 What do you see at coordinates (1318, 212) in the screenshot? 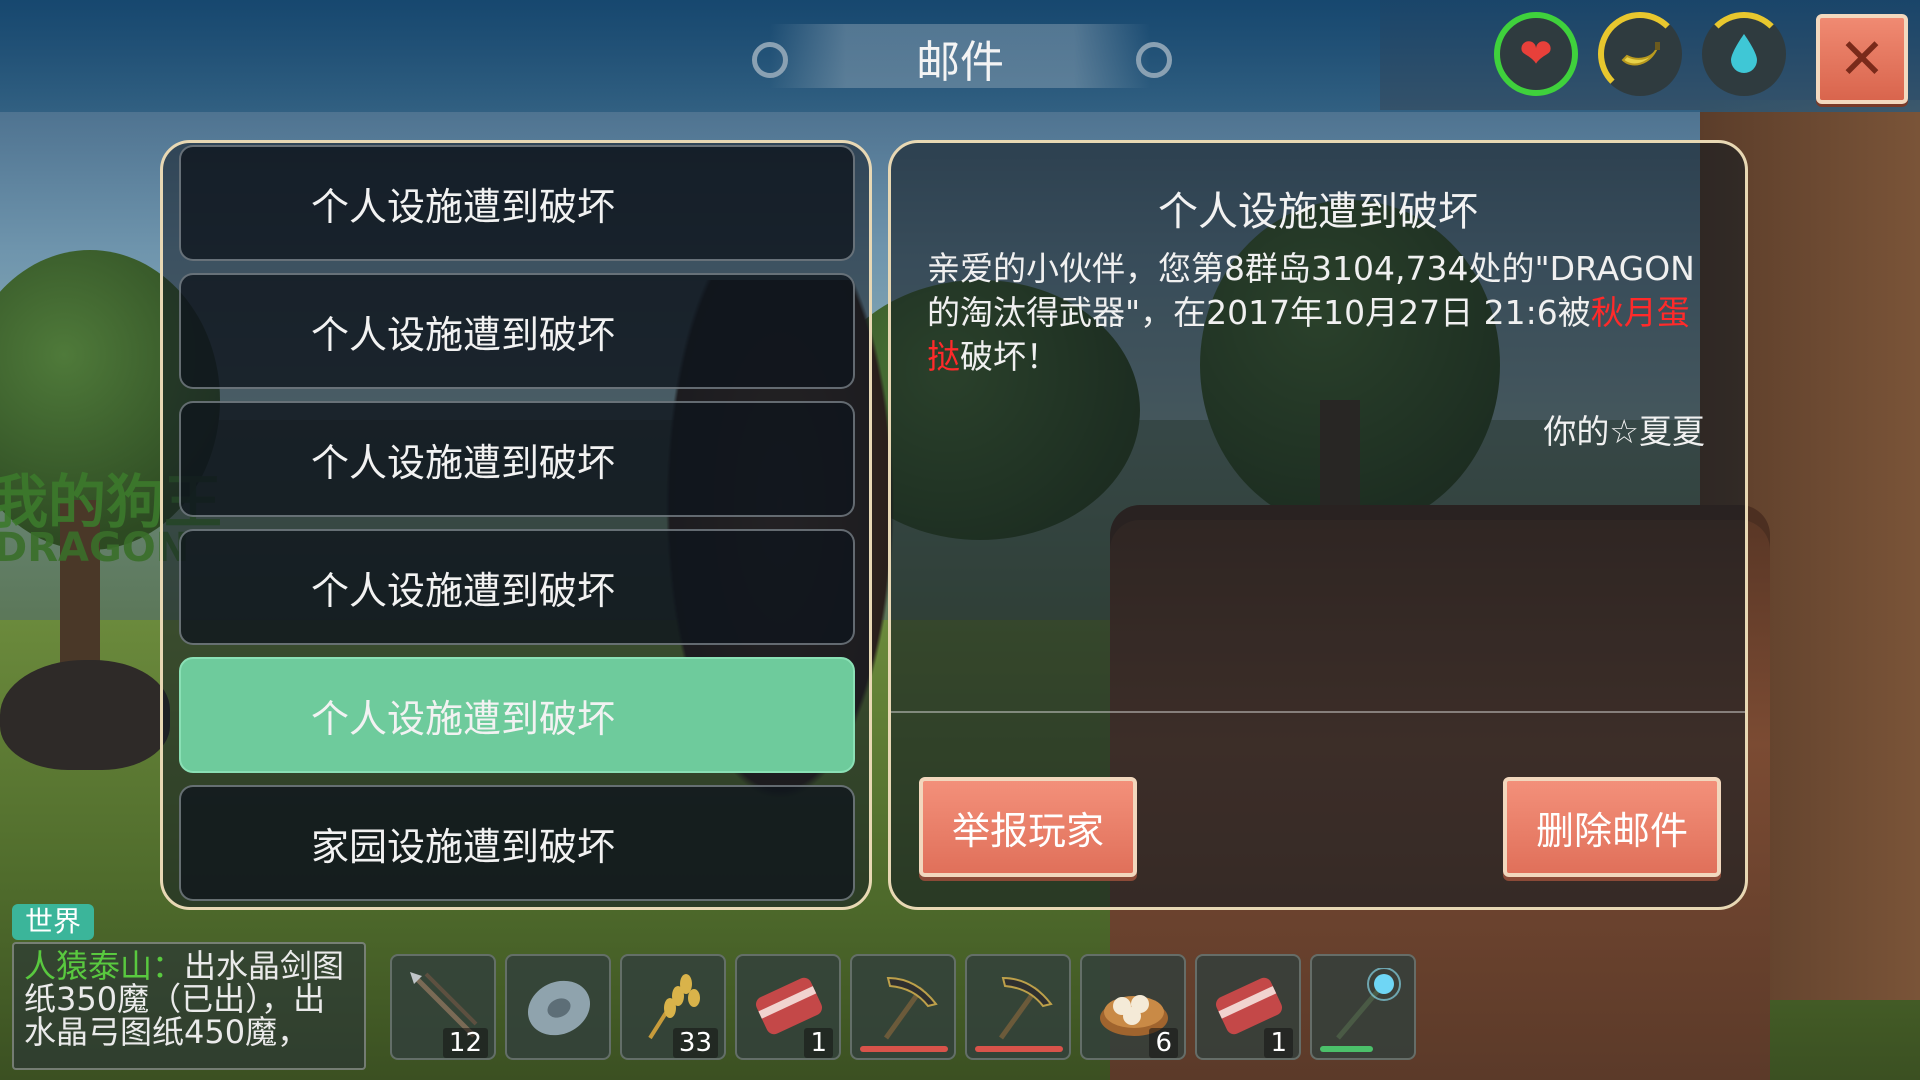
I see `mail-subject: 个人设施遭到破坏` at bounding box center [1318, 212].